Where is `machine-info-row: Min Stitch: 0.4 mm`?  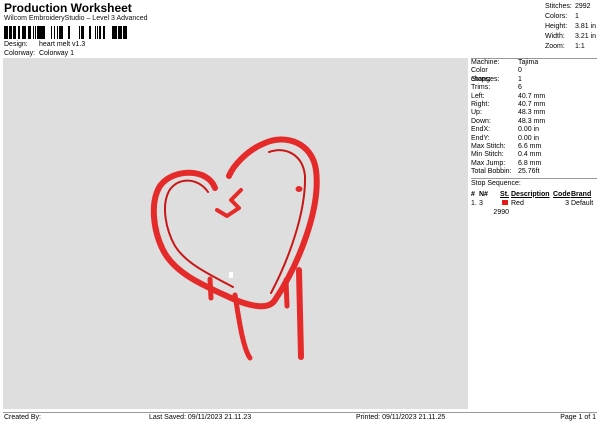 machine-info-row: Min Stitch: 0.4 mm is located at coordinates (534, 155).